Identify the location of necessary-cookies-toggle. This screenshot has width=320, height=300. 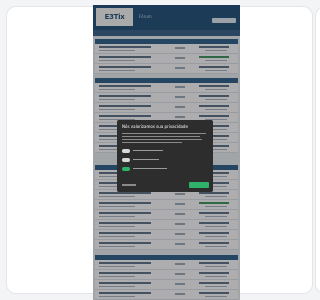
(126, 151).